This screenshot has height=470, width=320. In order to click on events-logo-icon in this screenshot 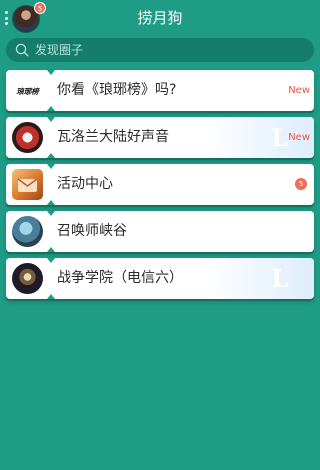, I will do `click(27, 184)`.